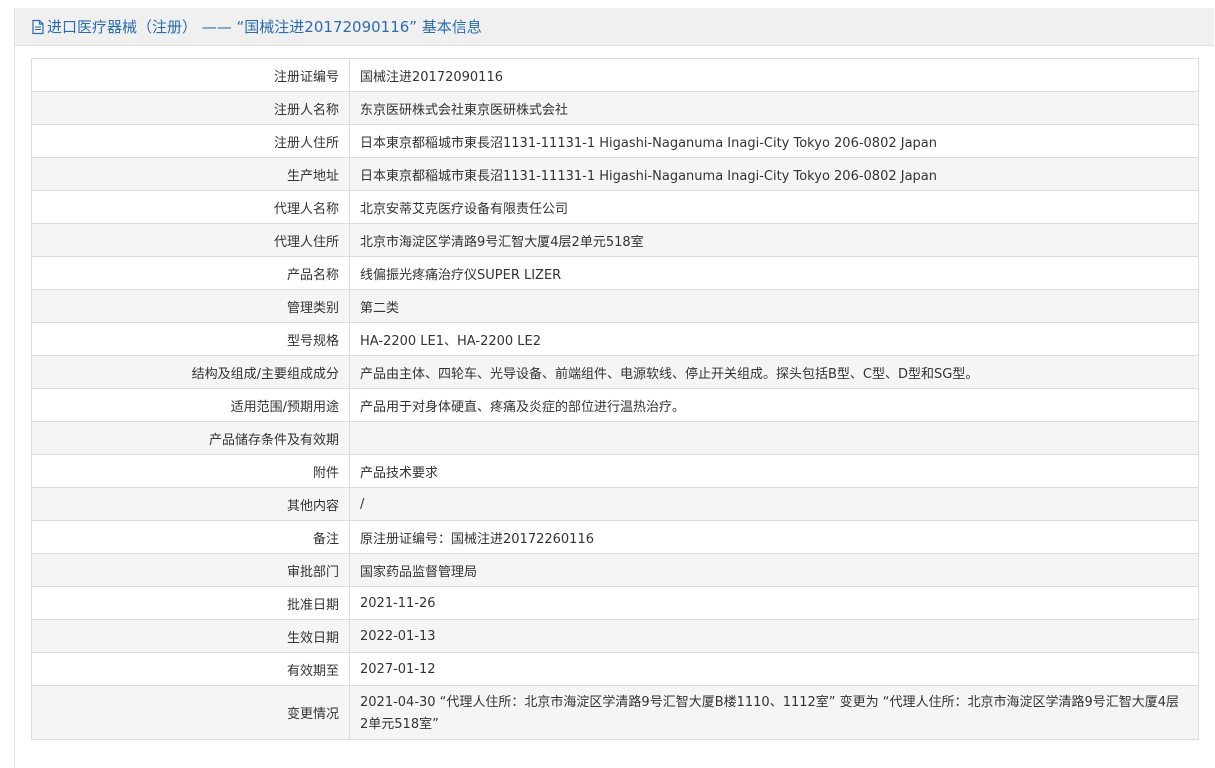 This screenshot has height=768, width=1215. I want to click on row-value: 北京市海淀区学清路9号汇智大厦4层2单元518室, so click(774, 240).